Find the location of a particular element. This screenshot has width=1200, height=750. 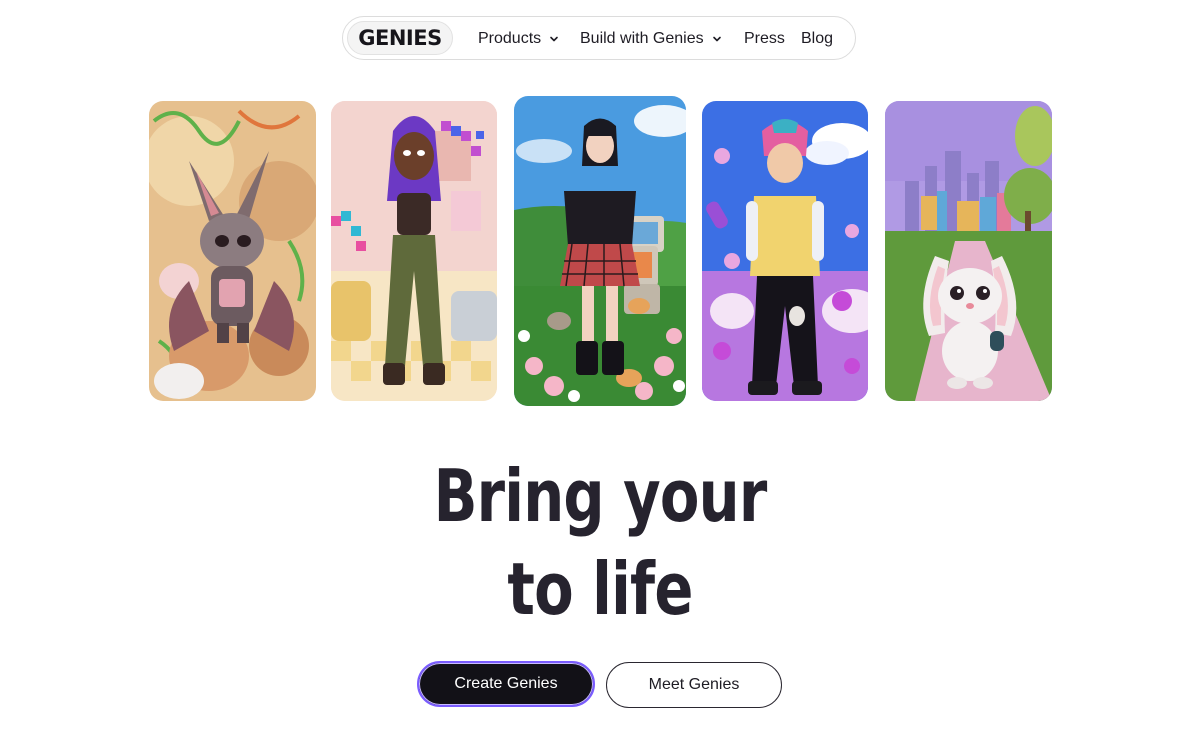

avatar-card-pink-hair-boy is located at coordinates (785, 251).